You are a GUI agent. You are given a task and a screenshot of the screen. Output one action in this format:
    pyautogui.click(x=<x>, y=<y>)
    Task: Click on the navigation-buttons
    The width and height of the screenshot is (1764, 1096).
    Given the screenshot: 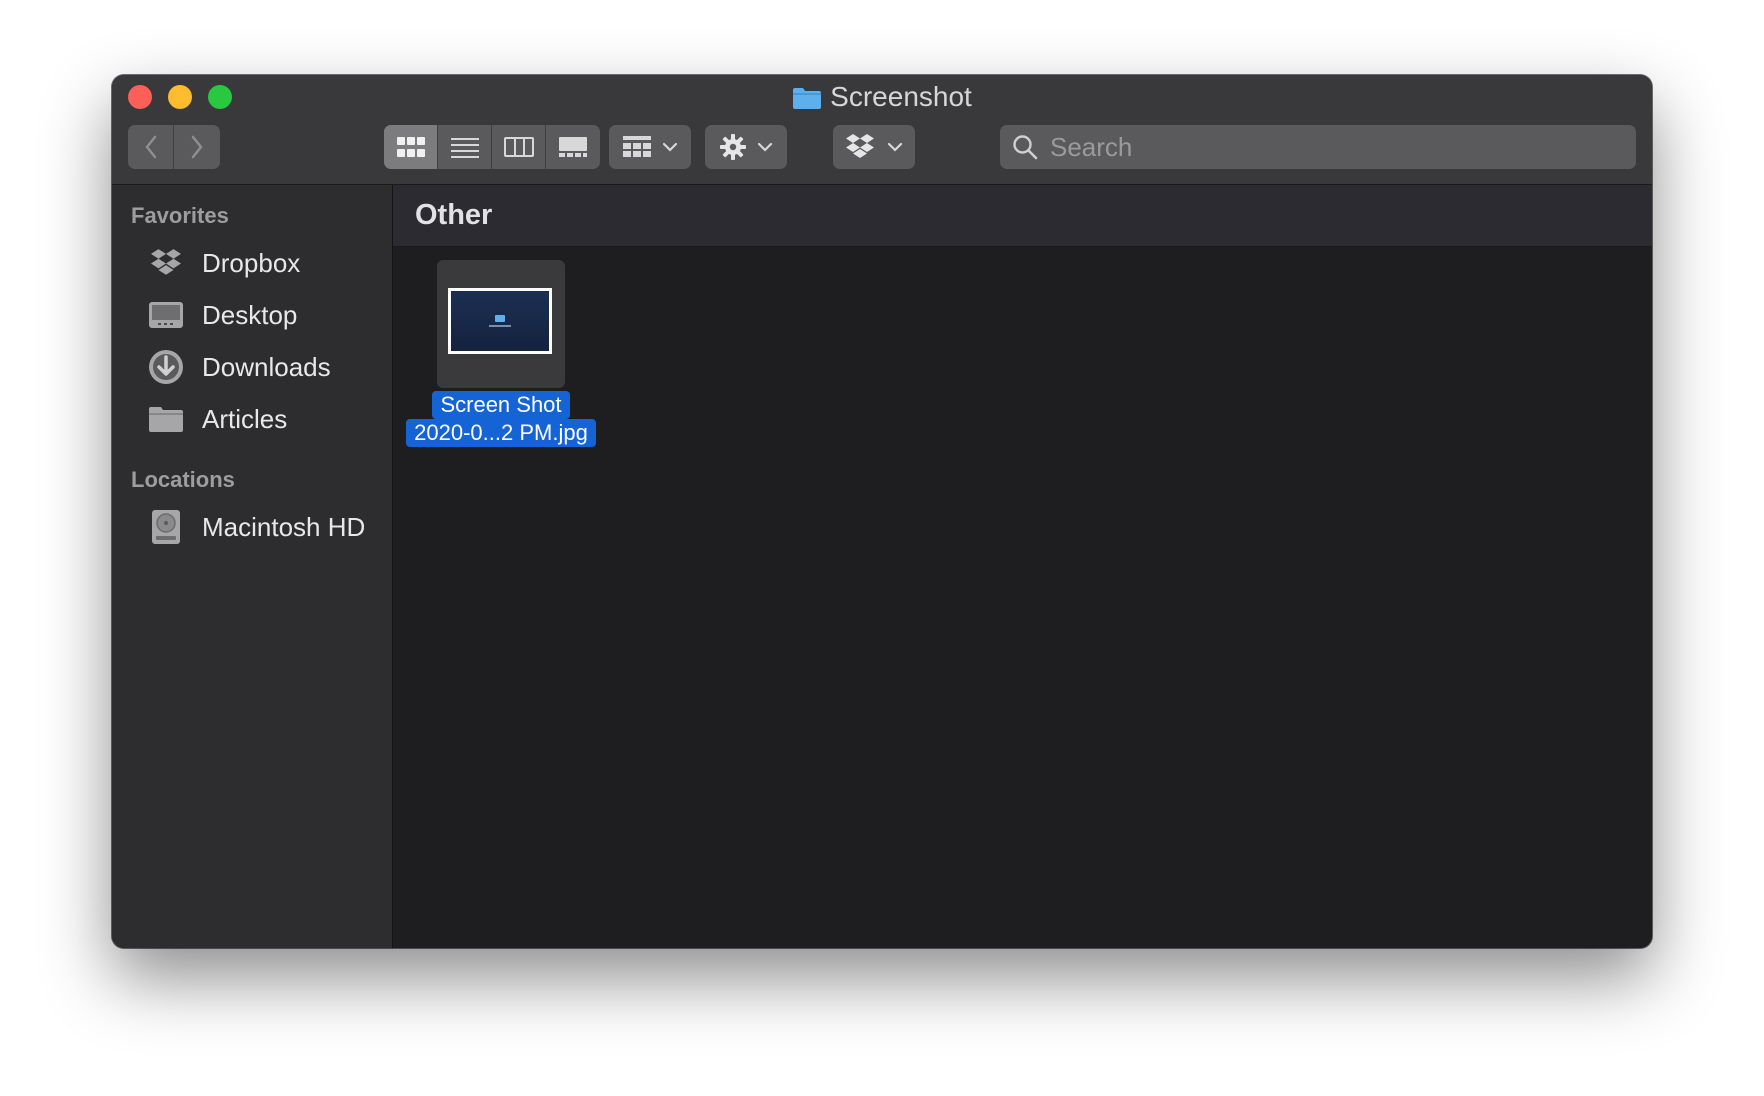 What is the action you would take?
    pyautogui.click(x=174, y=147)
    